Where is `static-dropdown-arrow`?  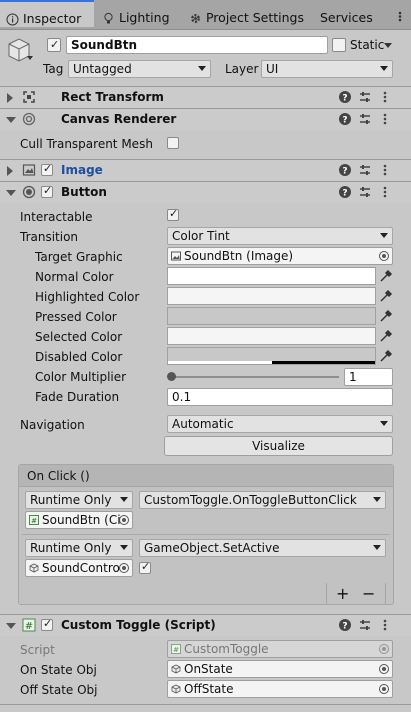 static-dropdown-arrow is located at coordinates (388, 45).